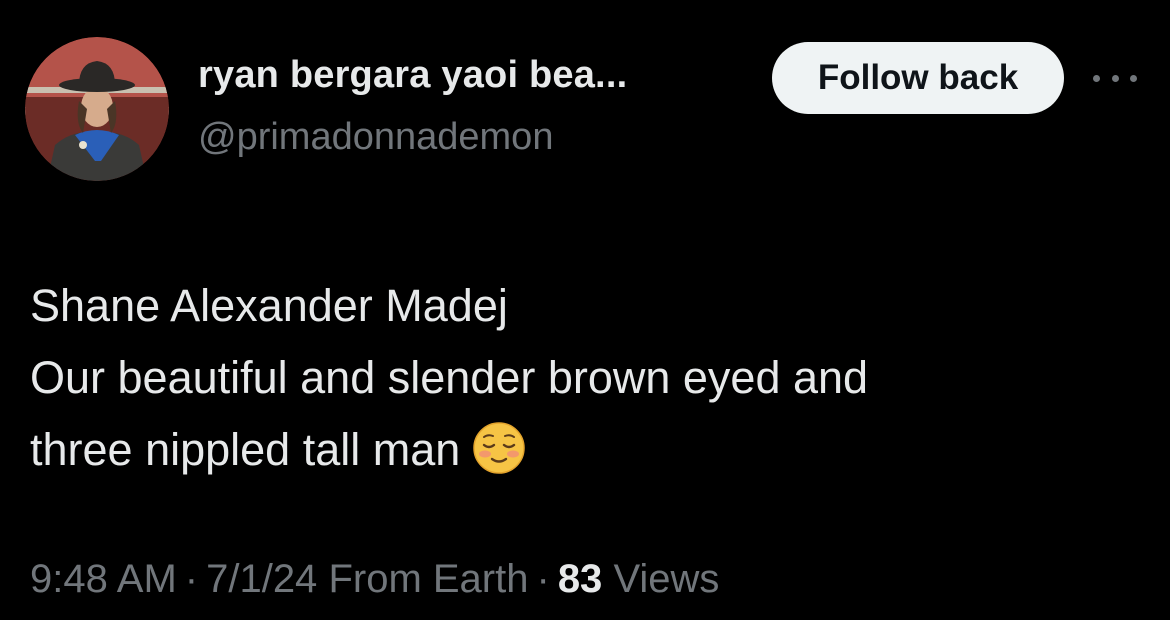 Image resolution: width=1170 pixels, height=620 pixels. What do you see at coordinates (269, 305) in the screenshot?
I see `tweet-line: Shane Alexander Madej` at bounding box center [269, 305].